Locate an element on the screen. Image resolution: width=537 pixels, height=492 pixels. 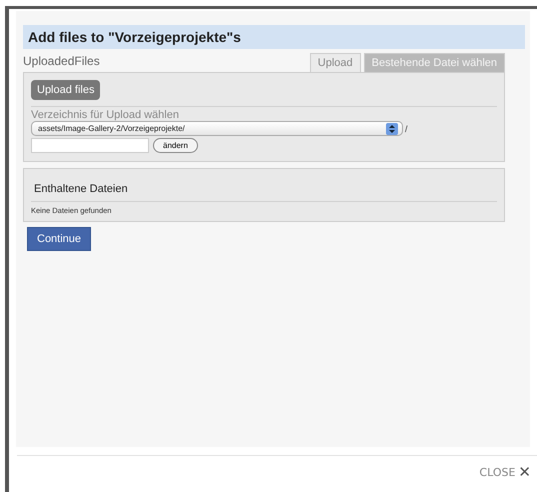
folder-name-field is located at coordinates (90, 145).